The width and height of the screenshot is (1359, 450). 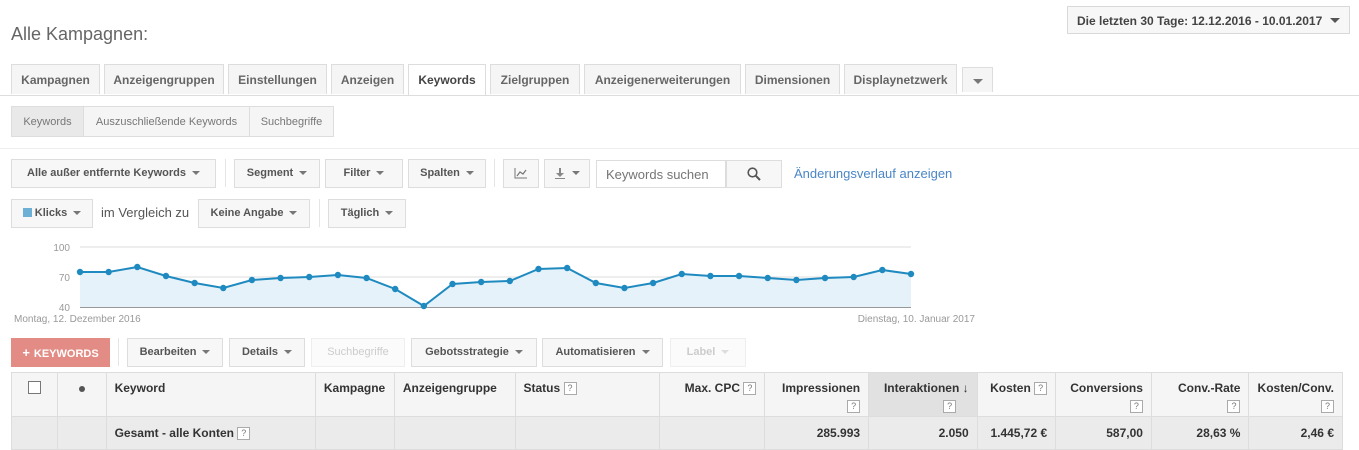 What do you see at coordinates (560, 174) in the screenshot?
I see `download-icon` at bounding box center [560, 174].